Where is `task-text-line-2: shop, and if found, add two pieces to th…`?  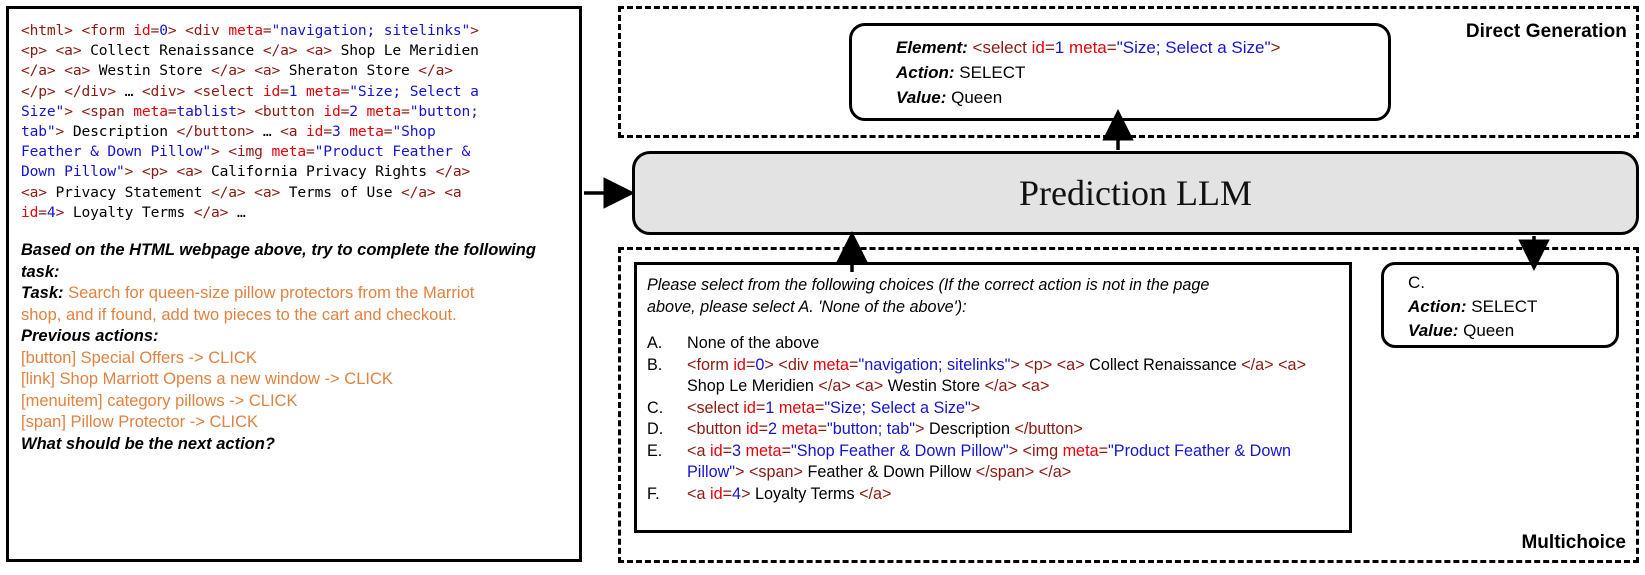 task-text-line-2: shop, and if found, add two pieces to th… is located at coordinates (239, 314).